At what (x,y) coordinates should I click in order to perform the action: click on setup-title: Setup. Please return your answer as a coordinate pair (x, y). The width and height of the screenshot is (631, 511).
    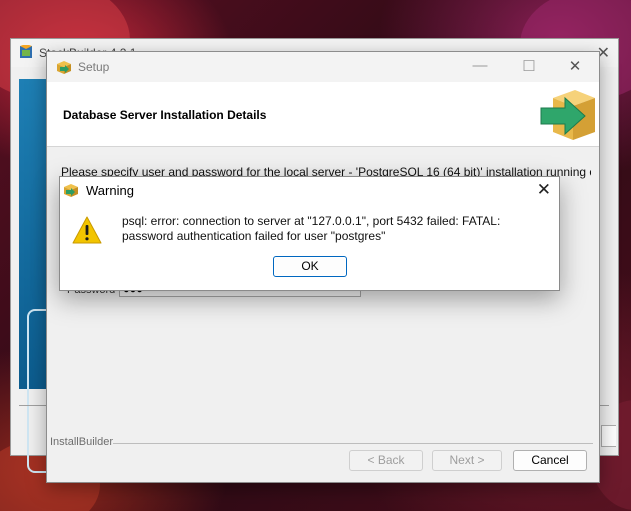
    Looking at the image, I should click on (94, 67).